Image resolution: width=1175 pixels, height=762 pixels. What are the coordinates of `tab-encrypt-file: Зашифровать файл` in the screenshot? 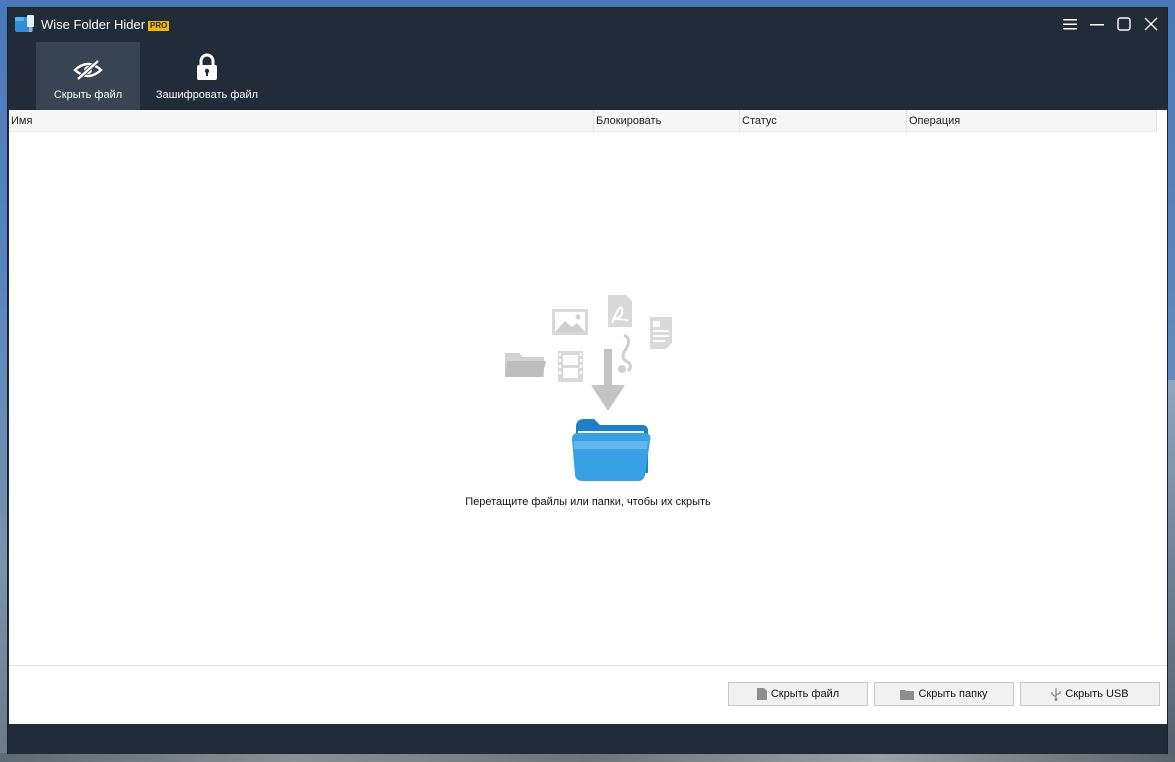 It's located at (207, 76).